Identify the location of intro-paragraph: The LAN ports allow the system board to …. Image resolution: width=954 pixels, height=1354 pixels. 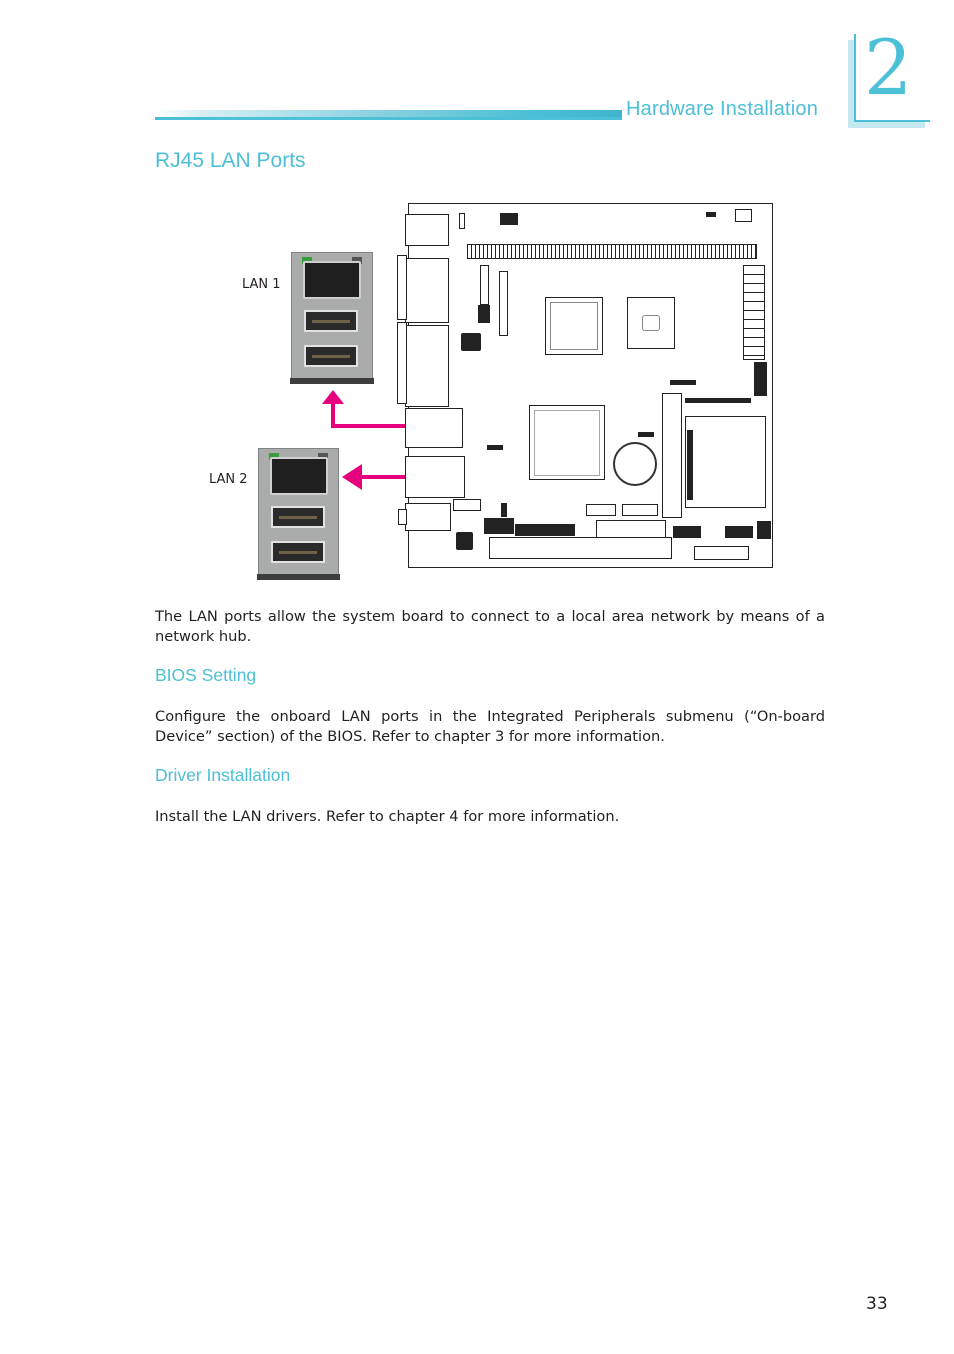
(490, 626).